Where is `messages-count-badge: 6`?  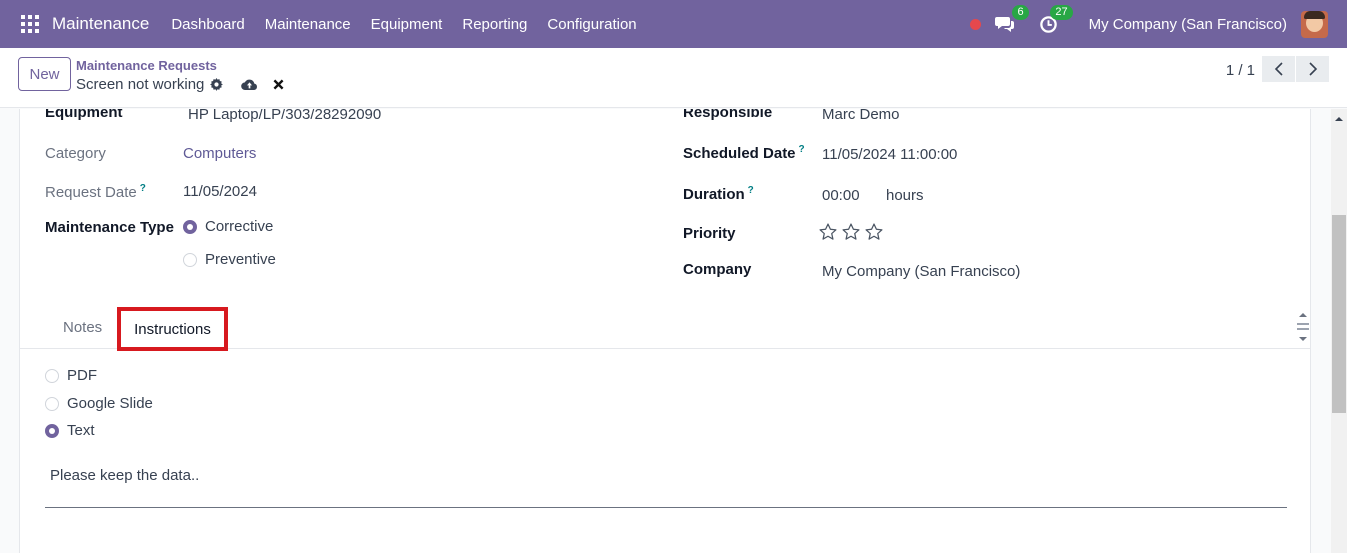
messages-count-badge: 6 is located at coordinates (1020, 12).